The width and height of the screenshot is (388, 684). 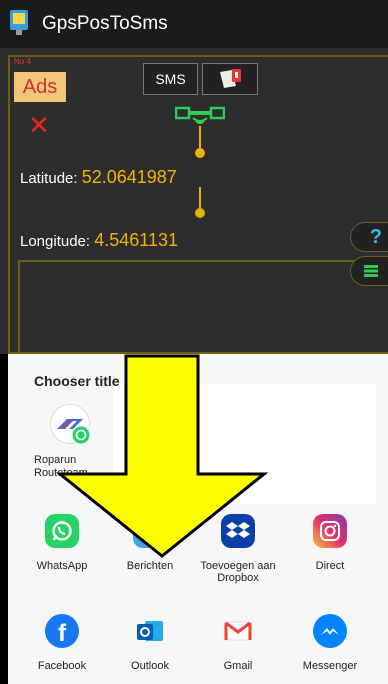 What do you see at coordinates (330, 531) in the screenshot?
I see `instagram-icon` at bounding box center [330, 531].